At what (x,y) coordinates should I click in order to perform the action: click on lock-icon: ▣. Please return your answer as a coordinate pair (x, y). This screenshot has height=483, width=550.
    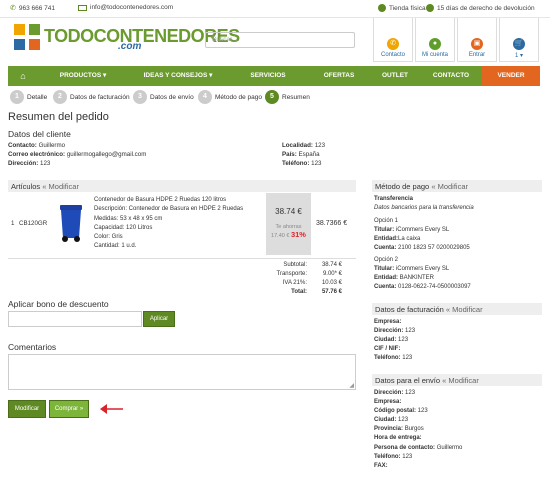
    Looking at the image, I should click on (477, 44).